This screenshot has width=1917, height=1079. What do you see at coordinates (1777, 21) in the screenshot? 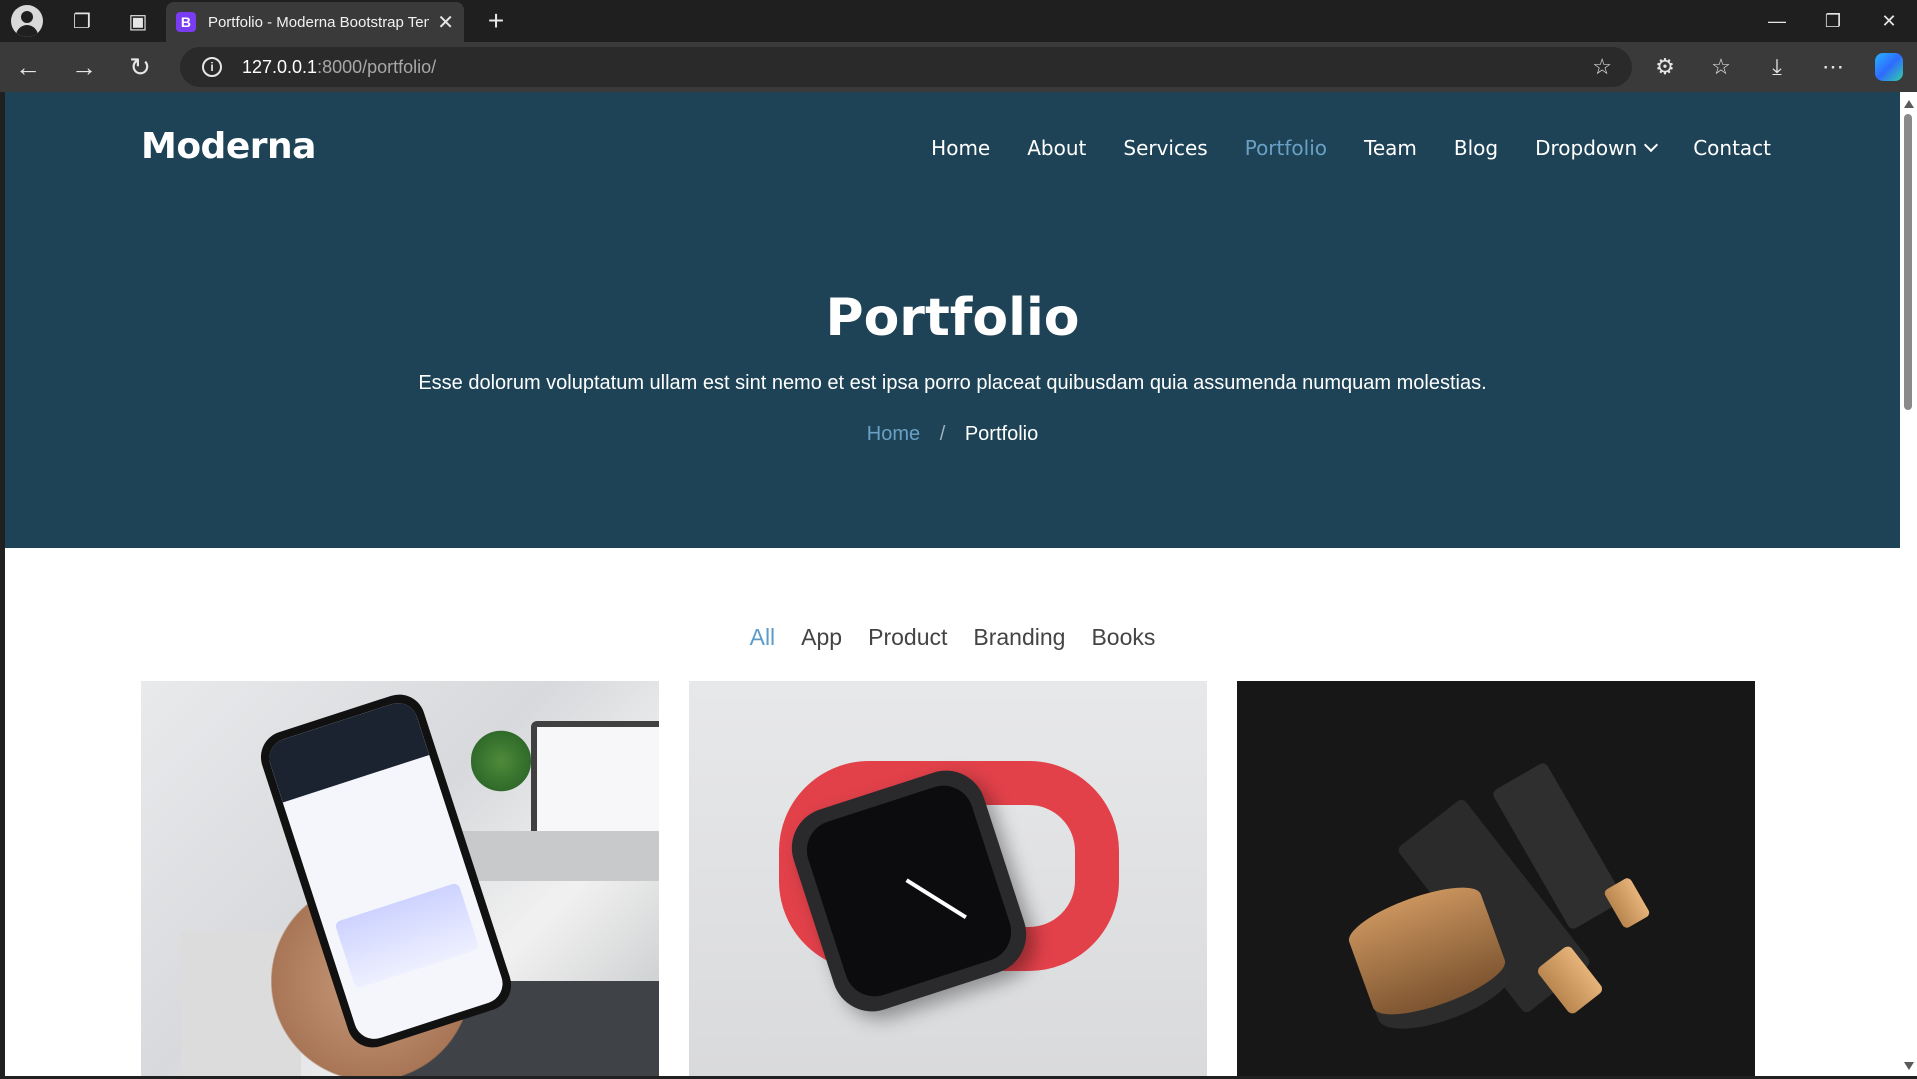
I see `minimize-icon: —` at bounding box center [1777, 21].